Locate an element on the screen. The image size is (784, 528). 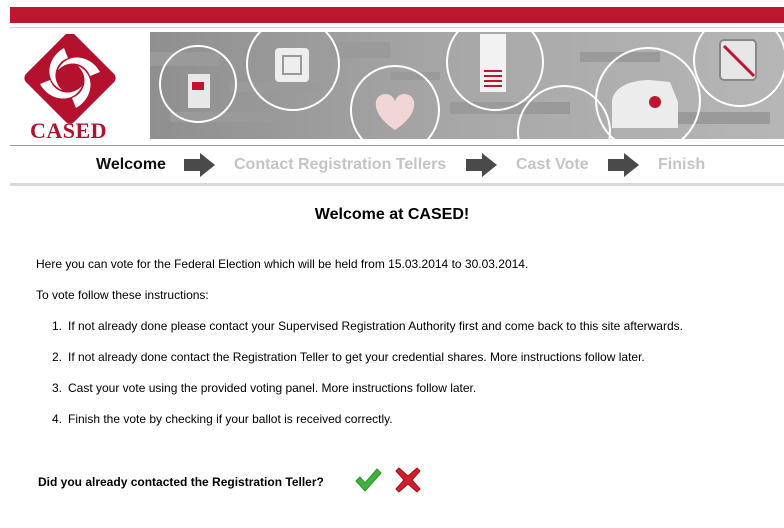
top-divider is located at coordinates (397, 27).